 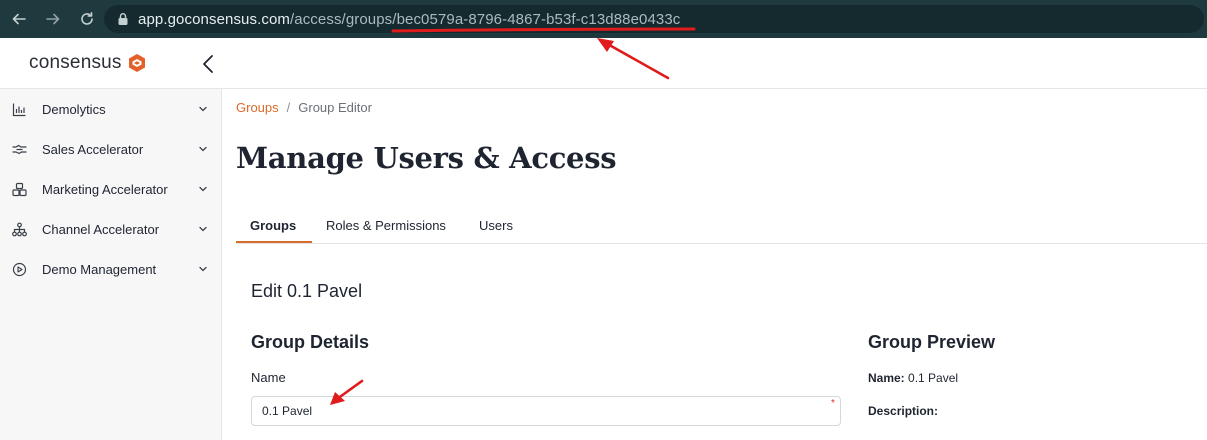 I want to click on bar-chart-icon, so click(x=19, y=109).